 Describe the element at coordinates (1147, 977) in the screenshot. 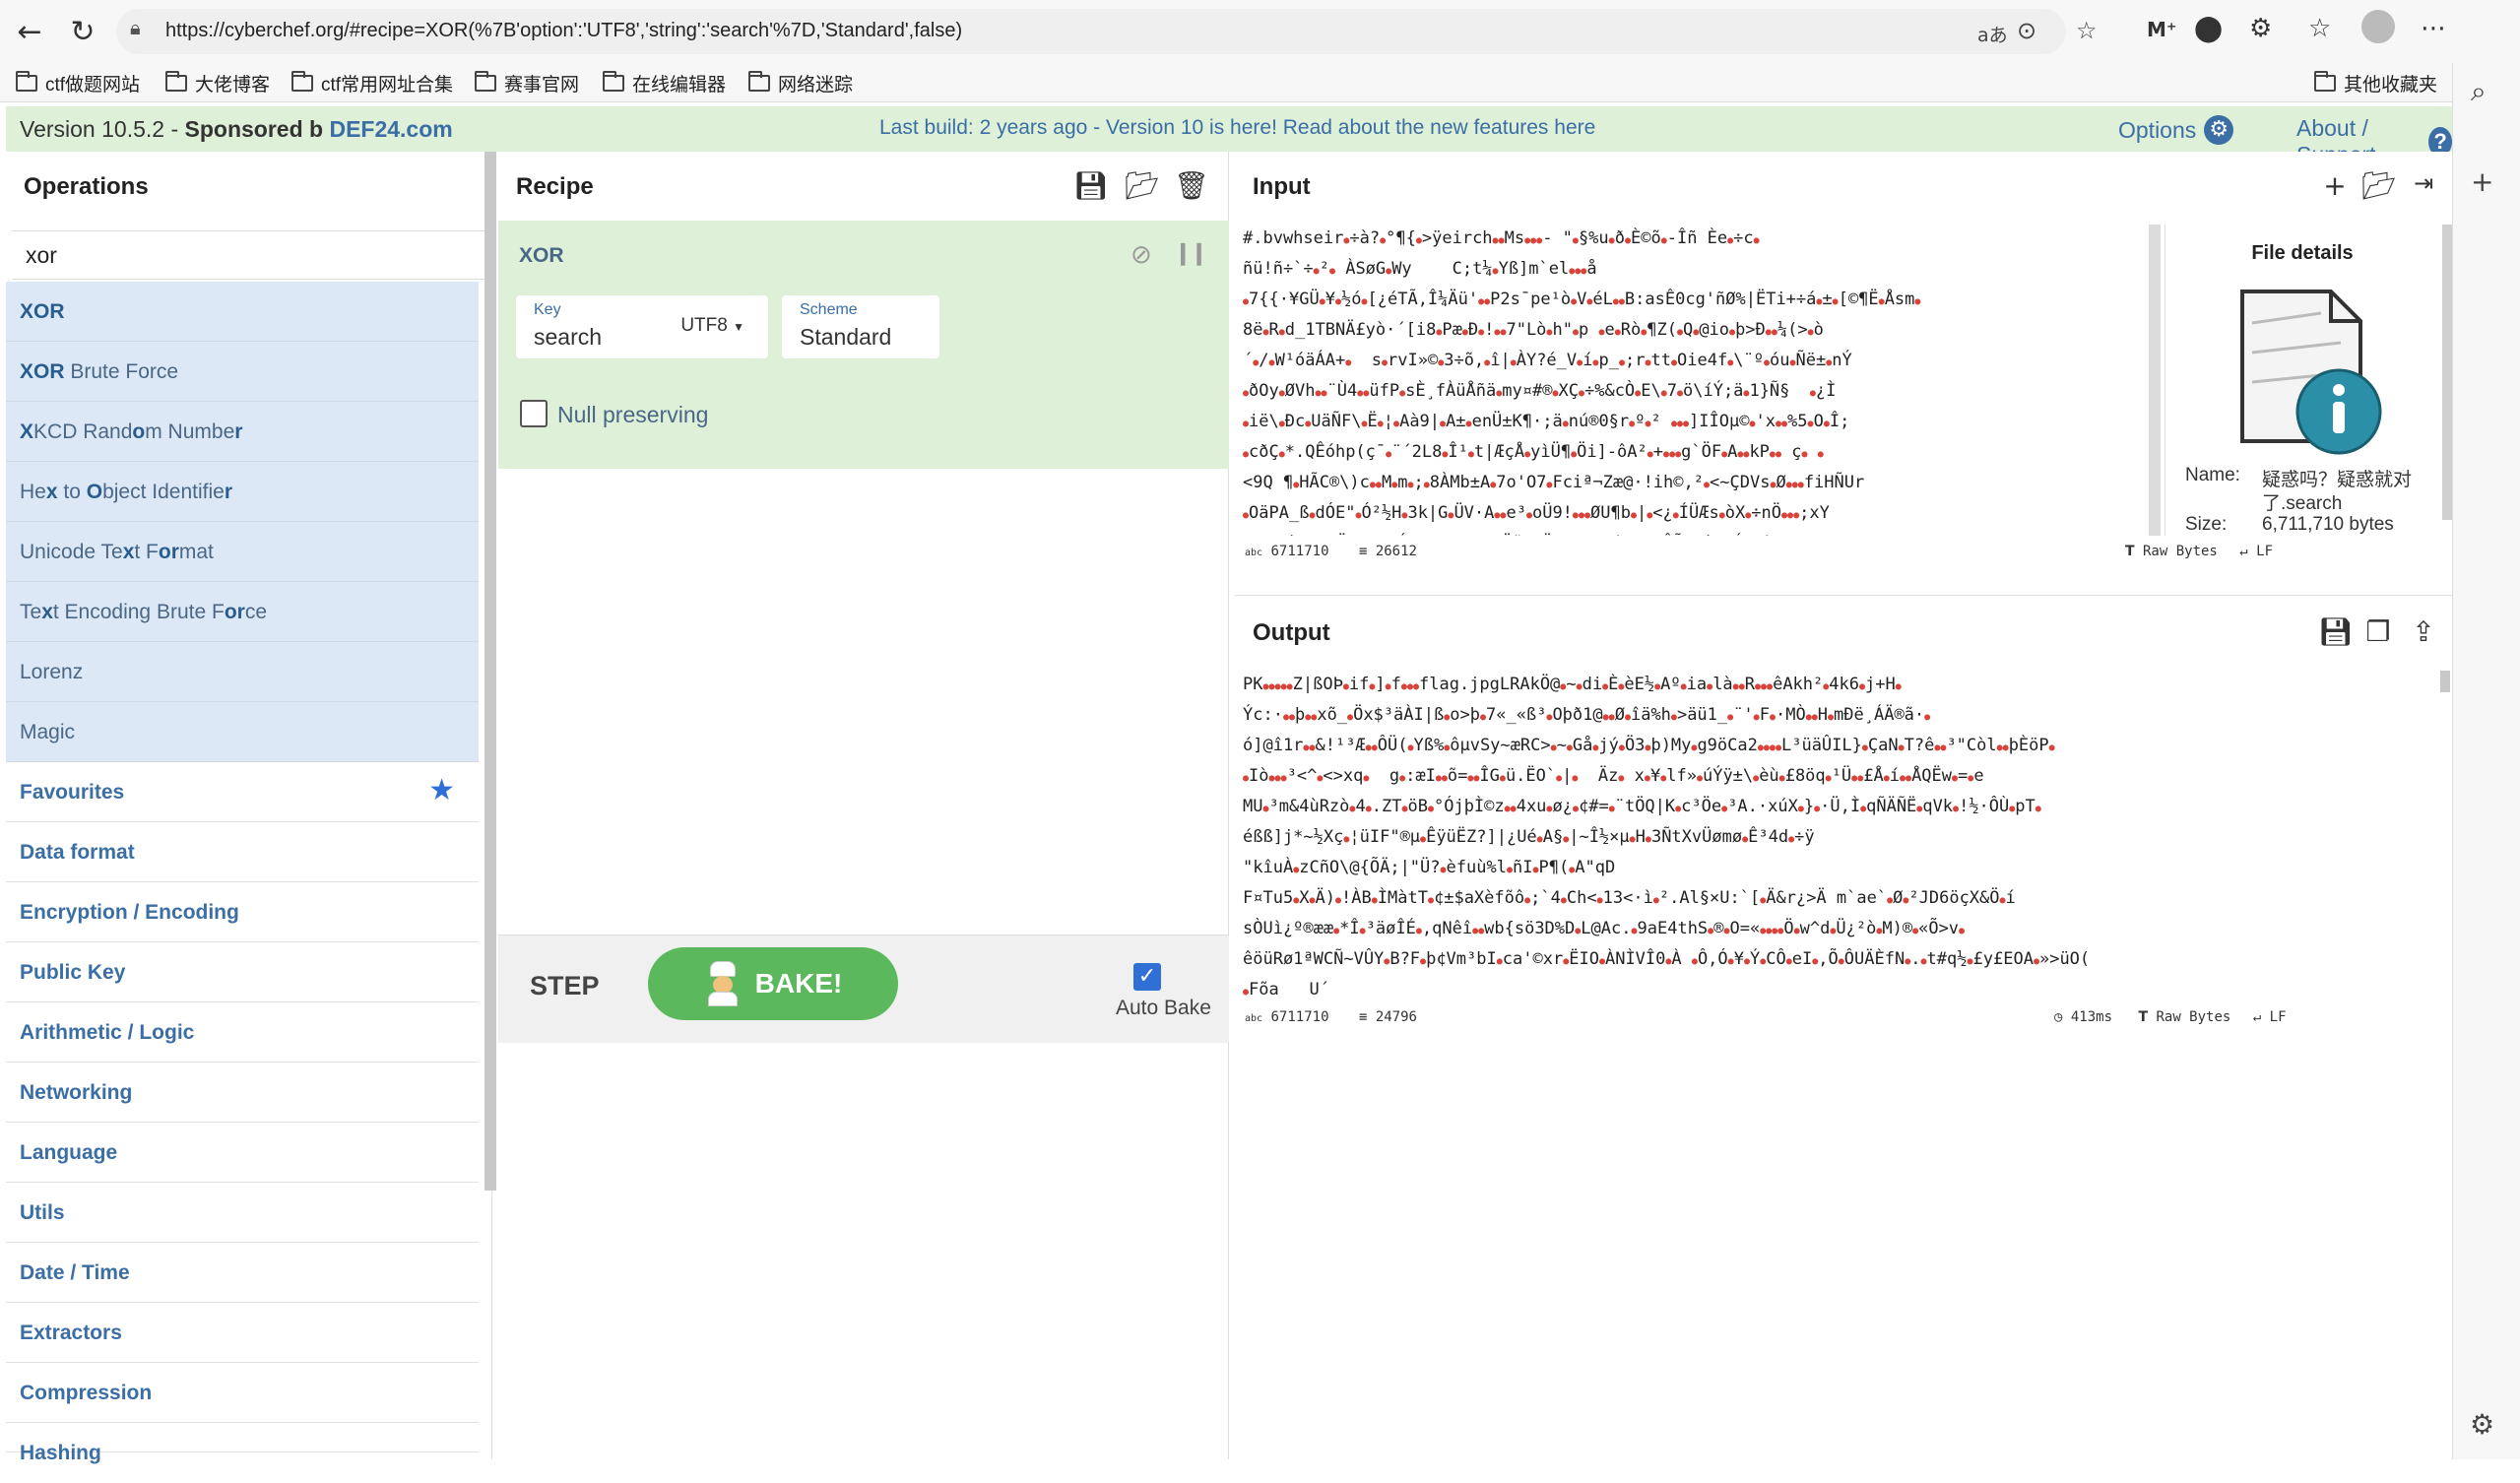

I see `auto-bake-checkbox: ✓` at that location.